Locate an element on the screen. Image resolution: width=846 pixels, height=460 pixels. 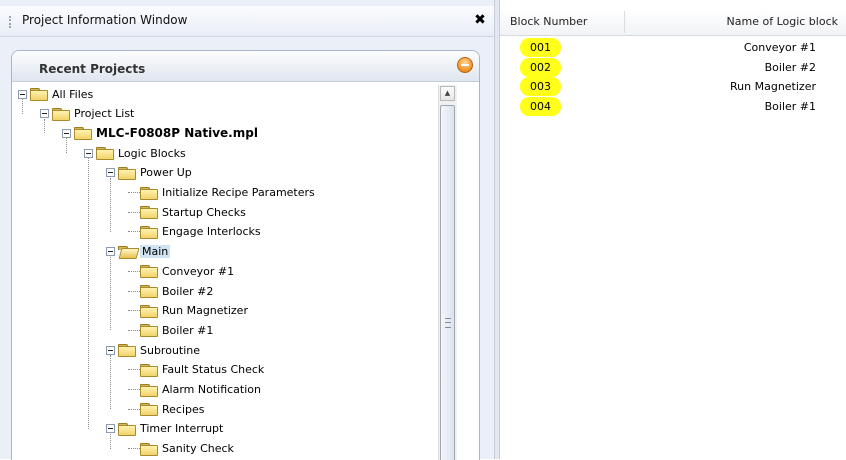
block-number-cell: 003 is located at coordinates (540, 86).